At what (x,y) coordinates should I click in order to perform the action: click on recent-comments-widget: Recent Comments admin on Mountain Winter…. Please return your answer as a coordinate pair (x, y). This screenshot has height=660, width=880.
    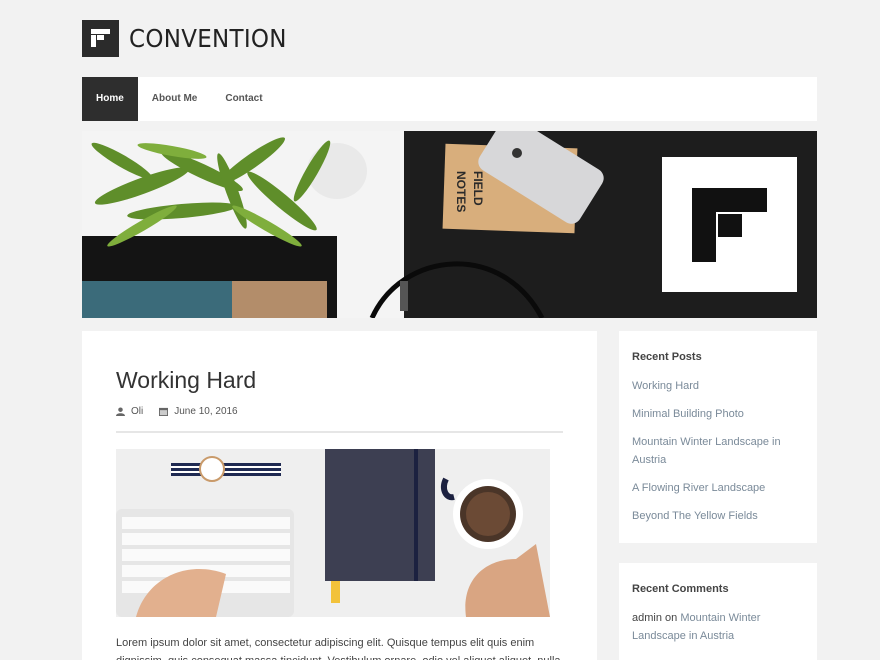
    Looking at the image, I should click on (718, 611).